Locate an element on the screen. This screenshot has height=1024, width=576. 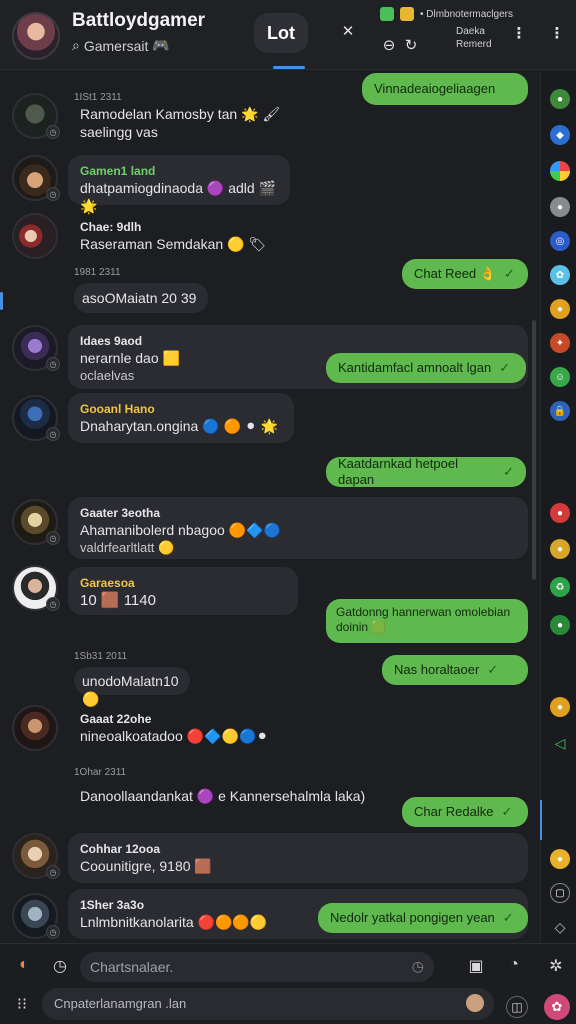
outgoing-text: Char Redalke is located at coordinates (454, 811).